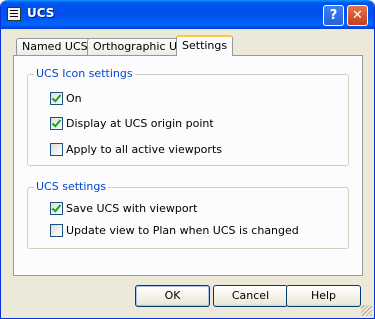 The image size is (375, 319). Describe the element at coordinates (71, 186) in the screenshot. I see `ucs-settings-title: UCS settings` at that location.